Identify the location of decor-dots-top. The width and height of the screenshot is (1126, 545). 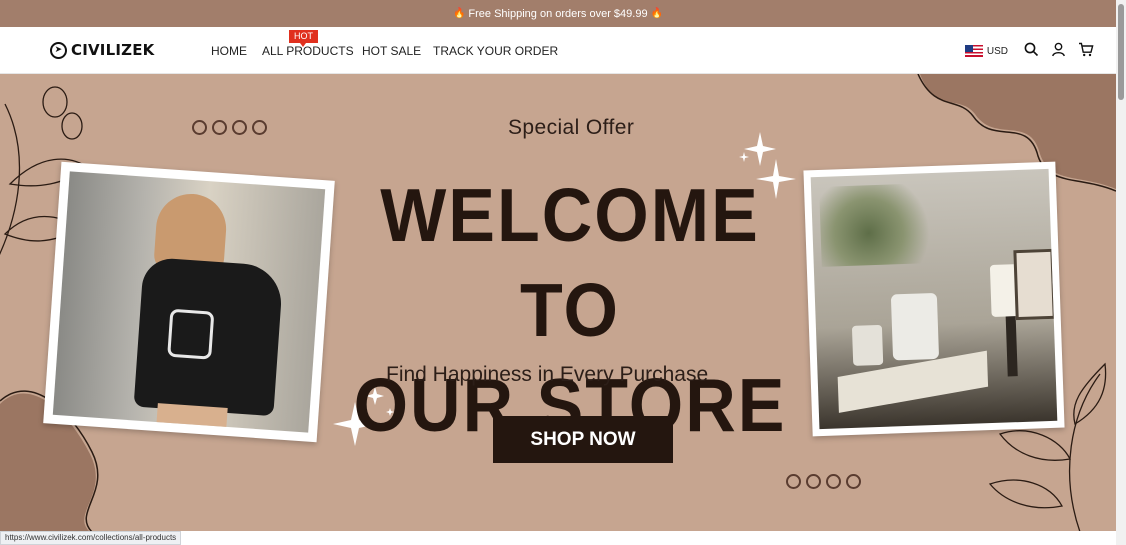
(229, 127).